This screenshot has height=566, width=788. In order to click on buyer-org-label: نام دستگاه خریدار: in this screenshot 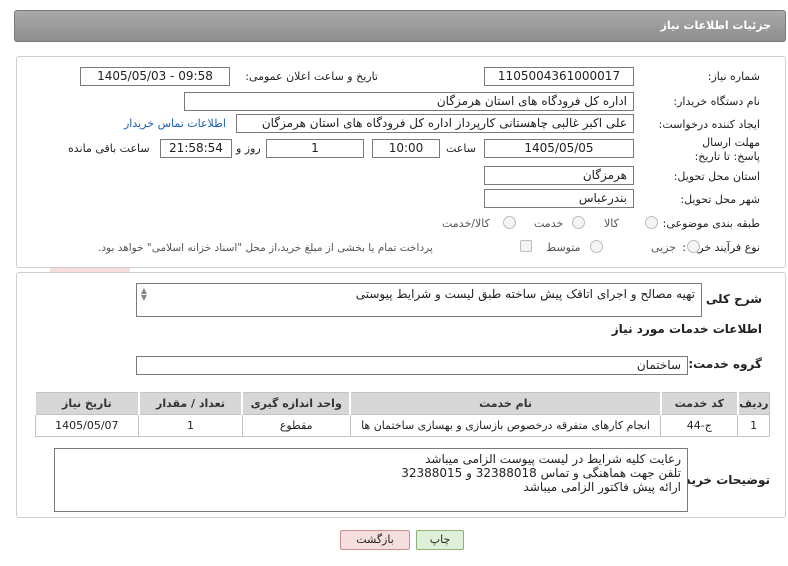, I will do `click(716, 101)`.